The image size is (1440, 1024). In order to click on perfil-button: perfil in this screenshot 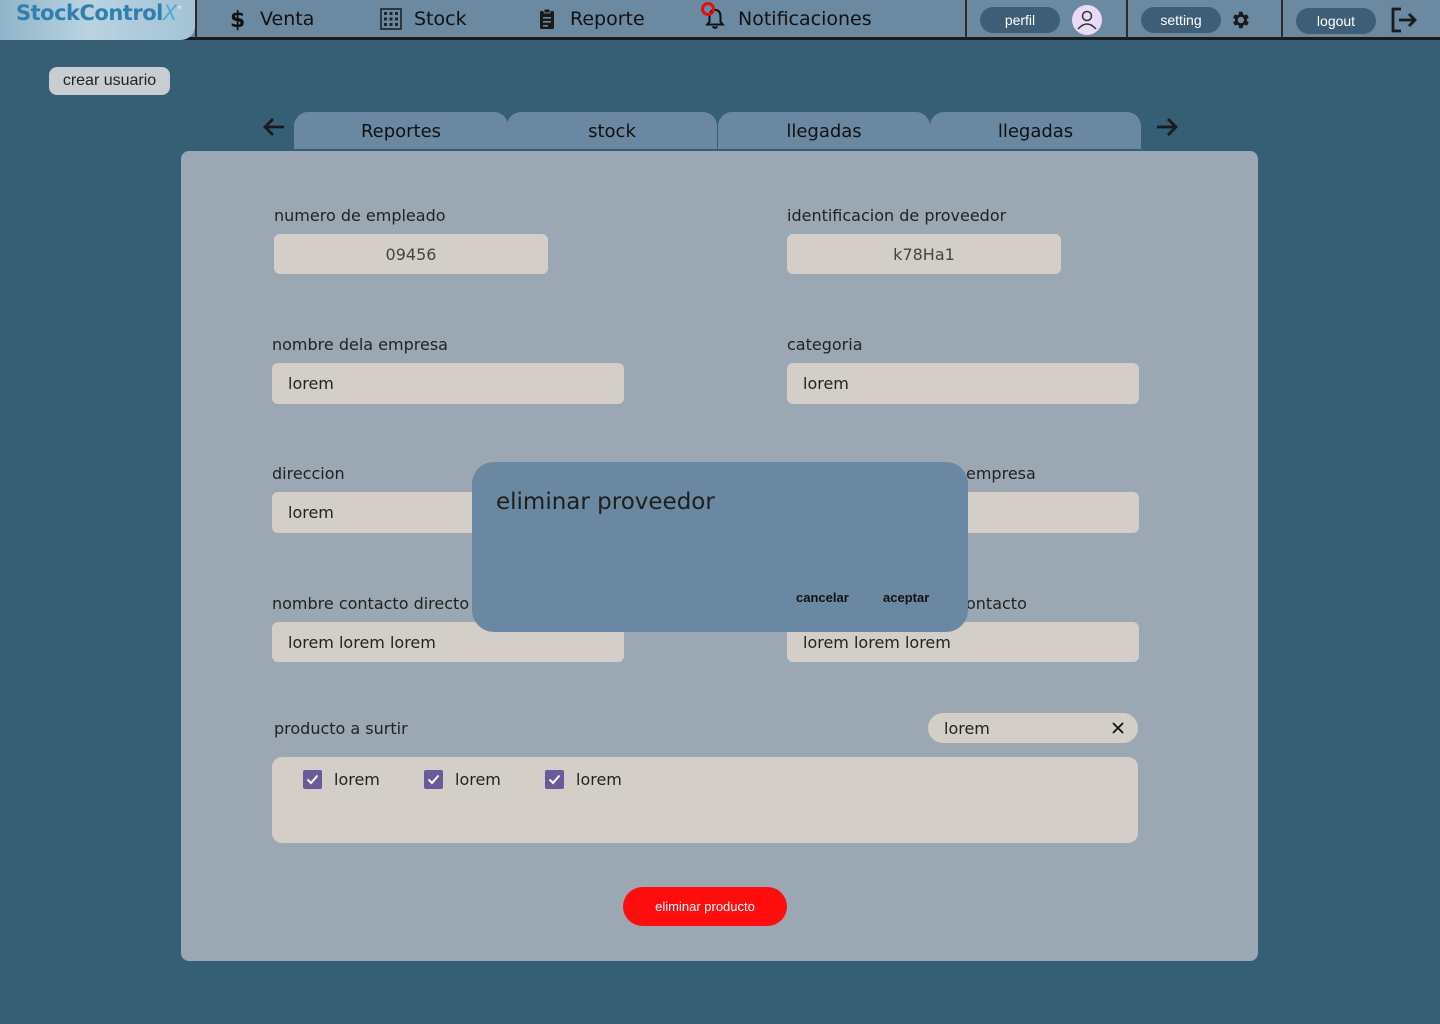, I will do `click(1020, 20)`.